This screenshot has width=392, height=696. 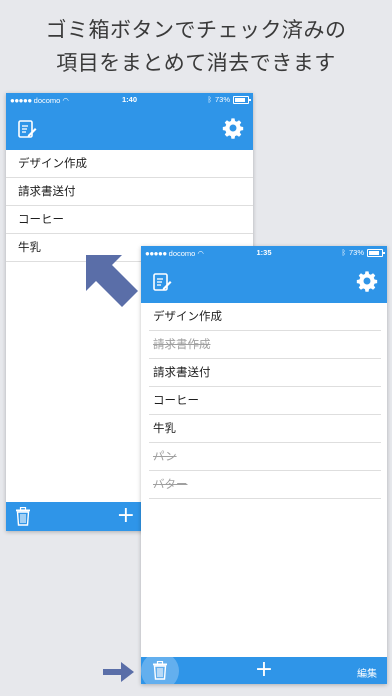 What do you see at coordinates (170, 484) in the screenshot?
I see `item-label: バター` at bounding box center [170, 484].